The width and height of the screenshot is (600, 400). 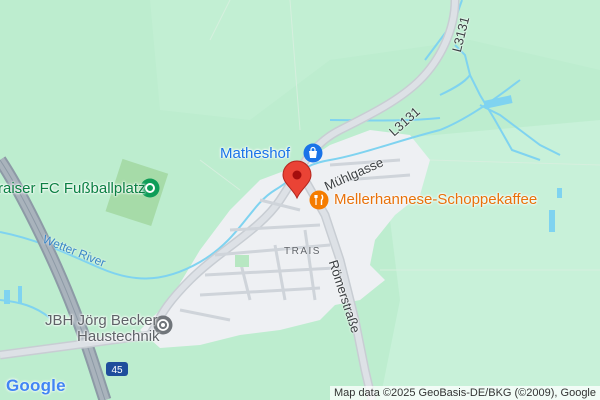 What do you see at coordinates (242, 261) in the screenshot?
I see `park` at bounding box center [242, 261].